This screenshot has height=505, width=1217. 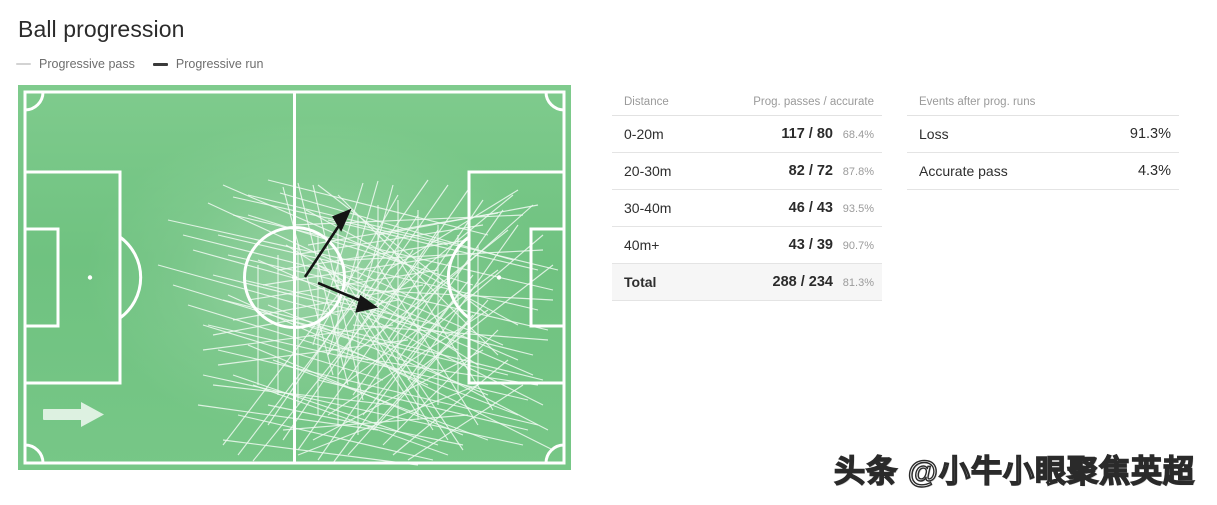 What do you see at coordinates (813, 102) in the screenshot?
I see `column-header-prog-passes: Prog. passes / accurate` at bounding box center [813, 102].